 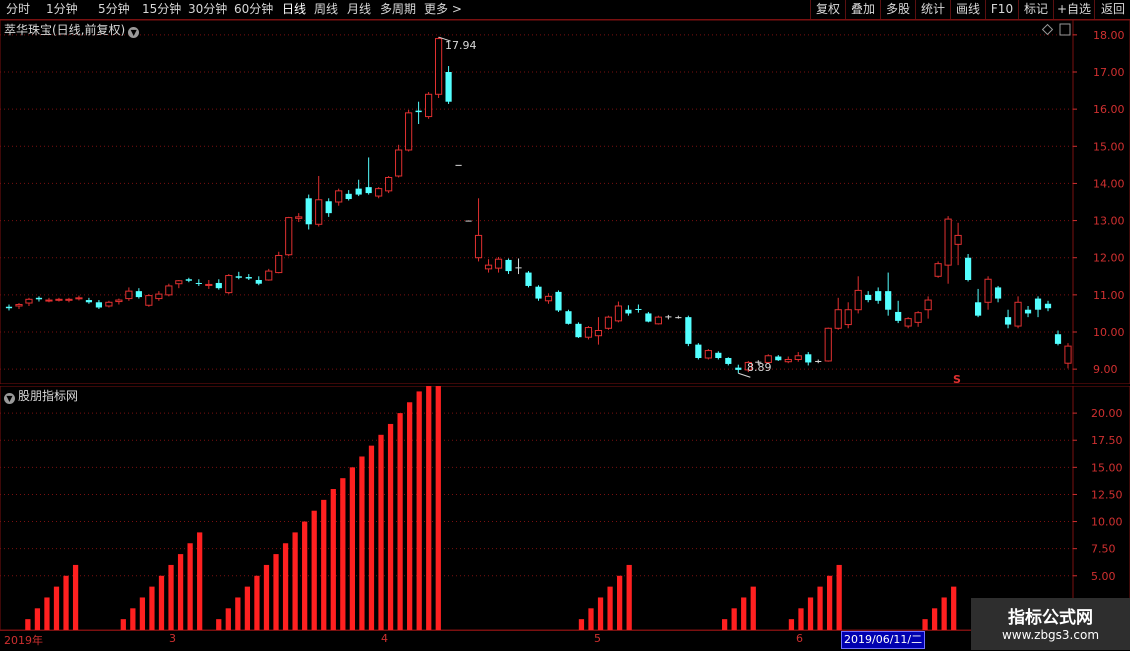 What do you see at coordinates (253, 9) in the screenshot?
I see `period-tab-60min: 60分钟` at bounding box center [253, 9].